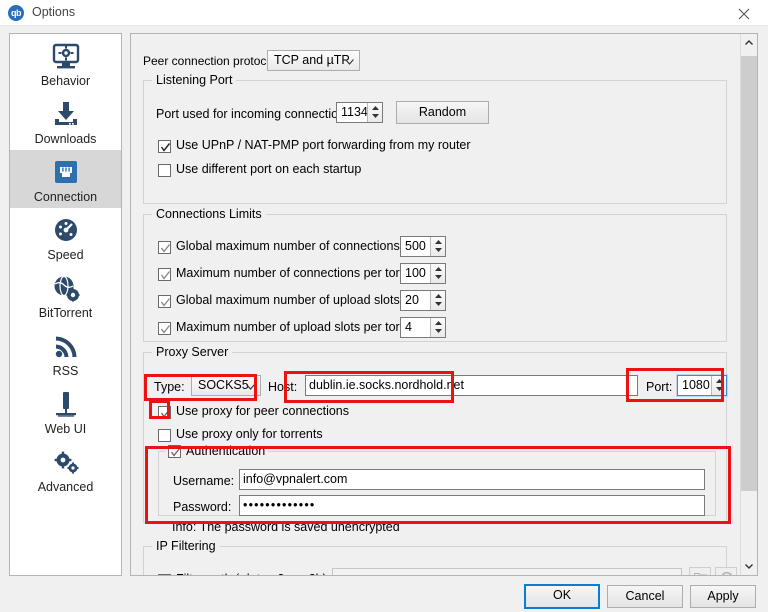 This screenshot has width=768, height=612. Describe the element at coordinates (700, 571) in the screenshot. I see `filter-path-browse-button` at that location.